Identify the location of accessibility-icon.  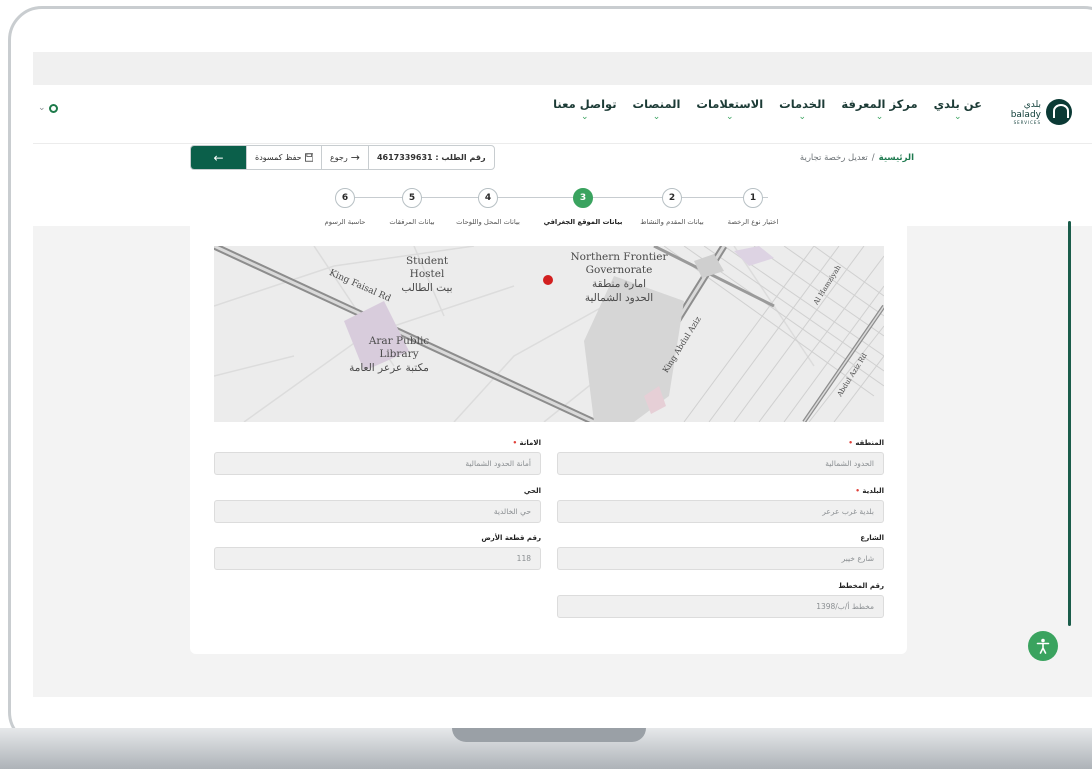
(1043, 646).